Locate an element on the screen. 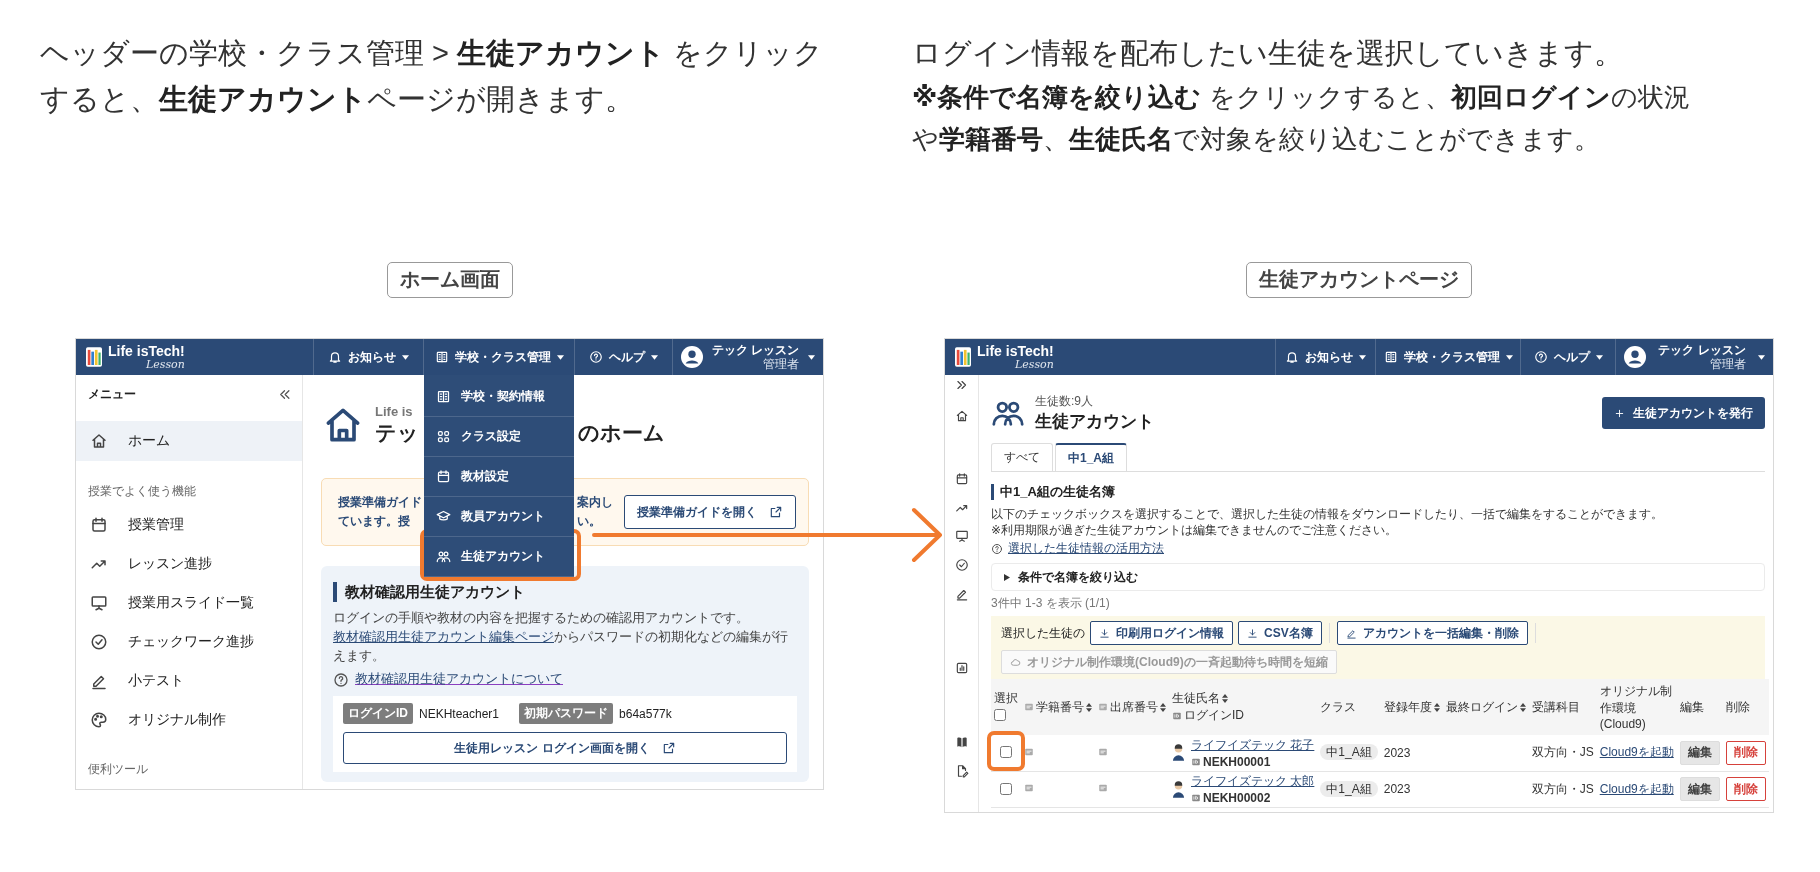 The height and width of the screenshot is (872, 1820). dropdown-item: クラス設定 is located at coordinates (499, 437).